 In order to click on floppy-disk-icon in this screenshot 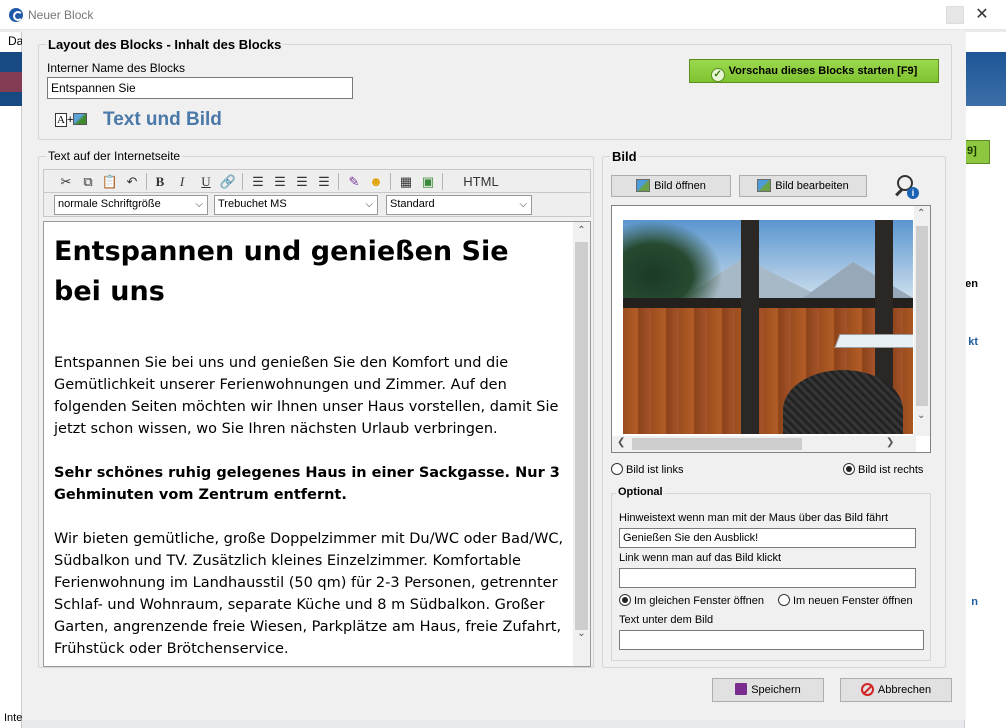, I will do `click(741, 689)`.